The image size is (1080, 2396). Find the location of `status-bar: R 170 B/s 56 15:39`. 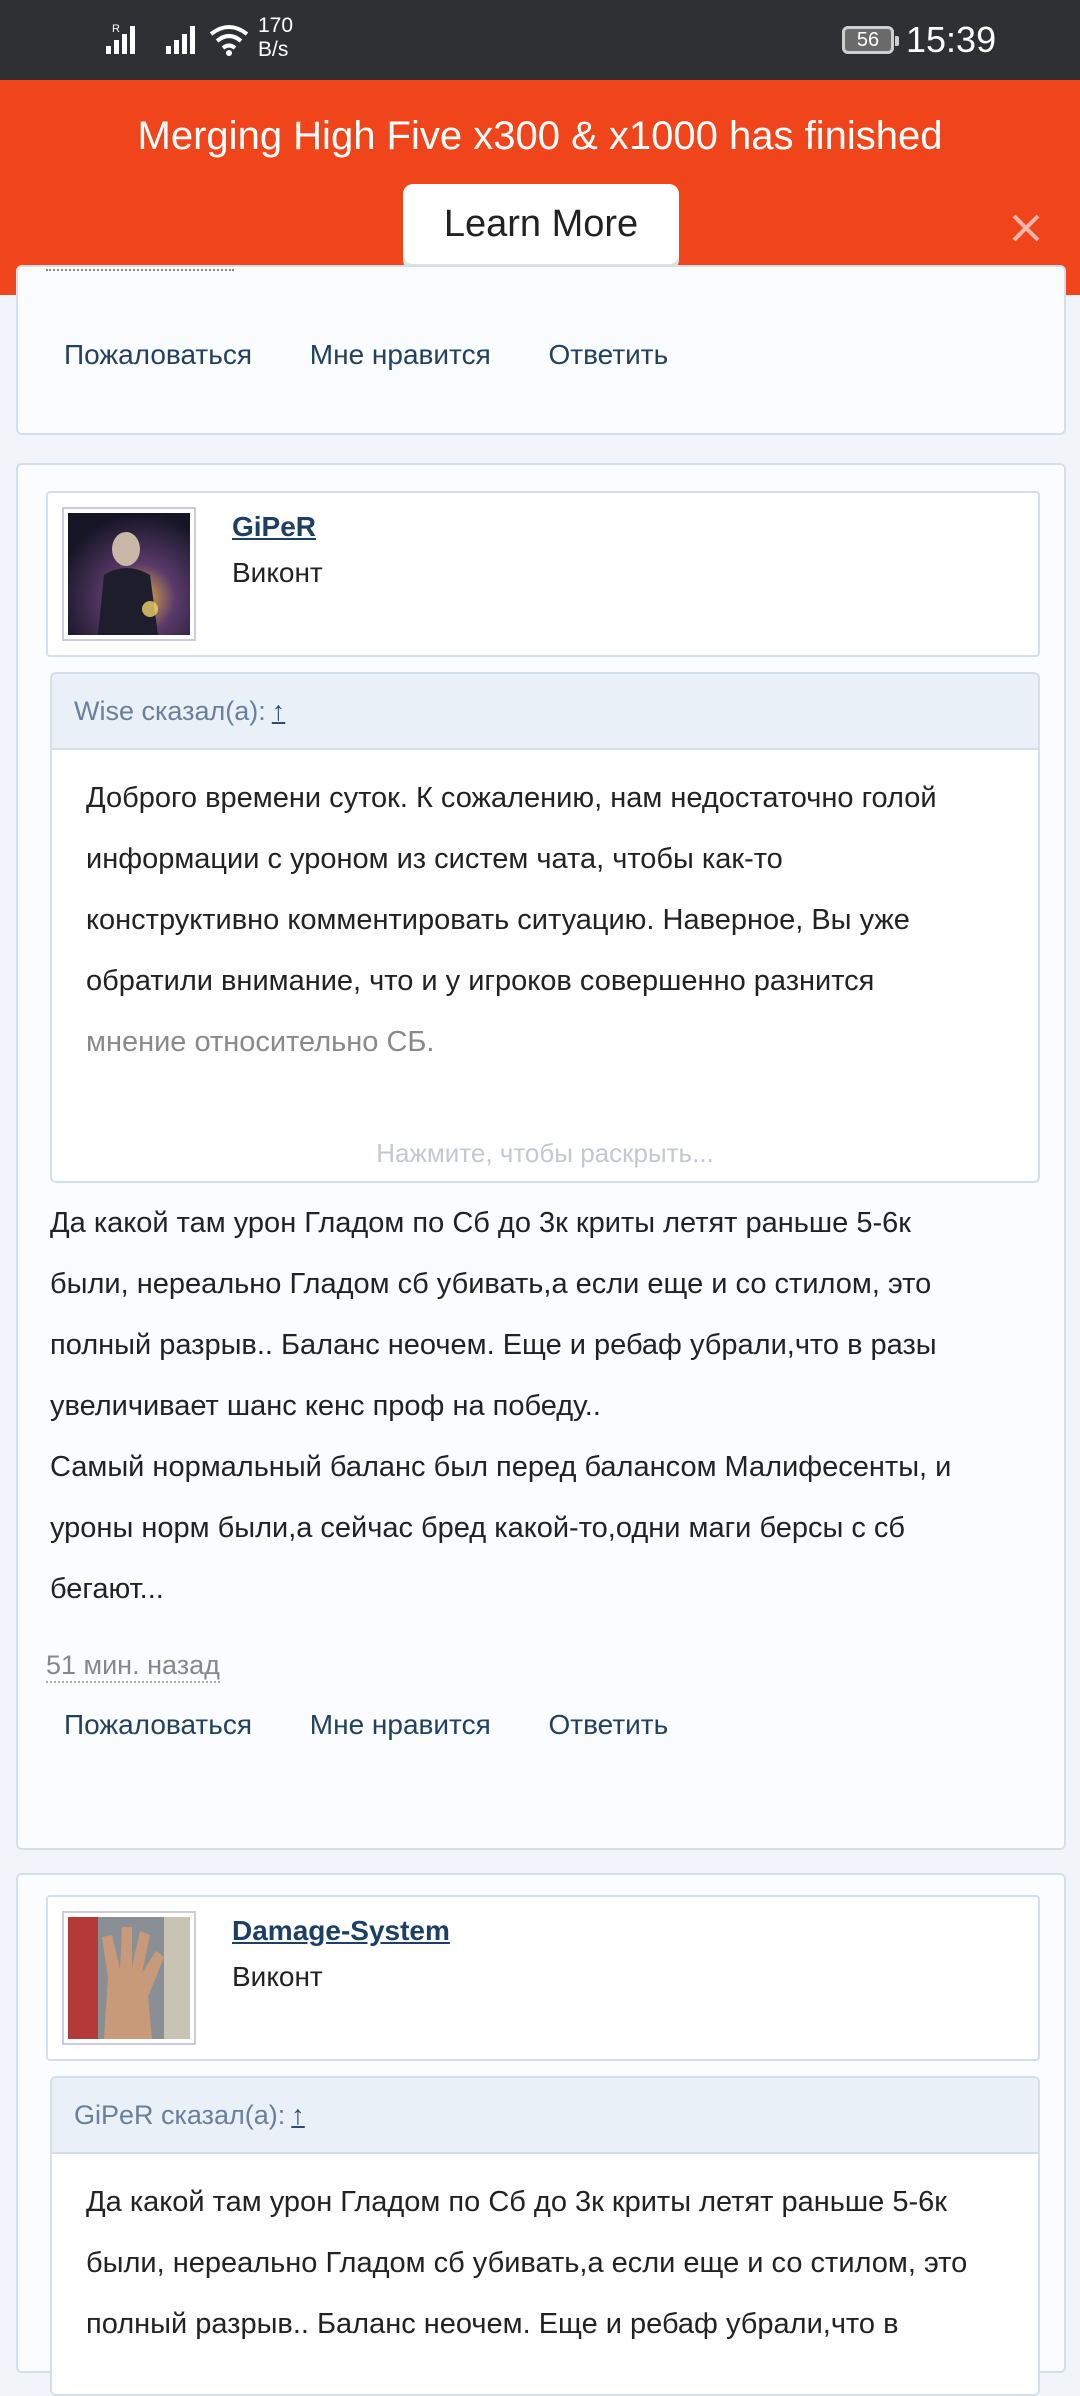

status-bar: R 170 B/s 56 15:39 is located at coordinates (540, 40).